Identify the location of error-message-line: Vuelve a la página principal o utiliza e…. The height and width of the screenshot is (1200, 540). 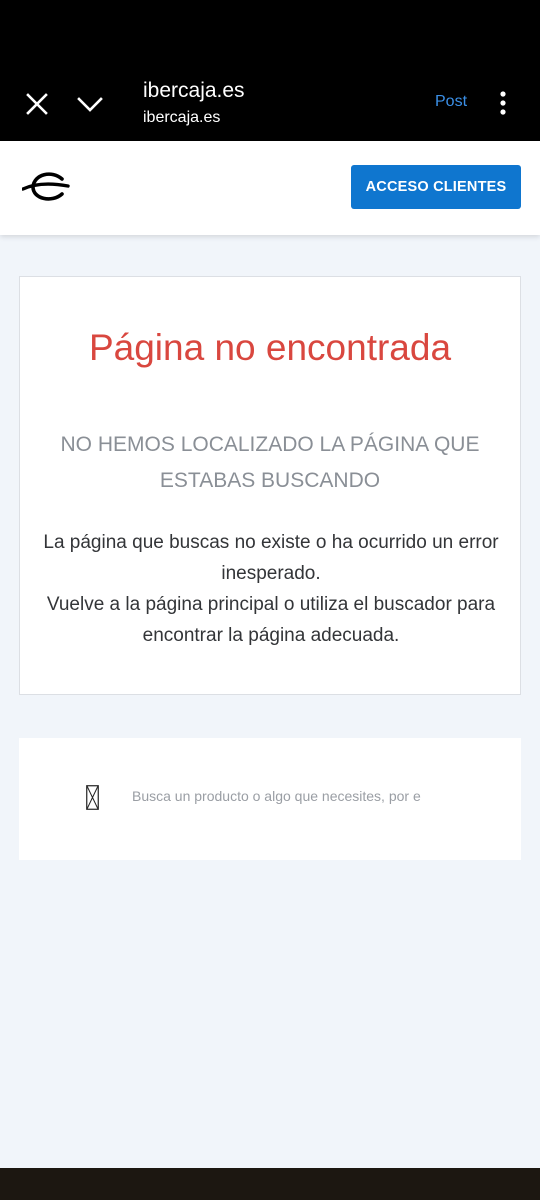
(271, 620).